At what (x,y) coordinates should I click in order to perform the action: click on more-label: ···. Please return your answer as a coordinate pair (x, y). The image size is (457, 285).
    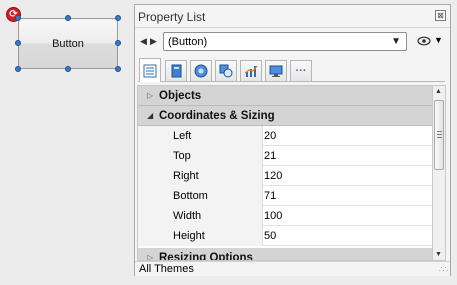
    Looking at the image, I should click on (301, 71).